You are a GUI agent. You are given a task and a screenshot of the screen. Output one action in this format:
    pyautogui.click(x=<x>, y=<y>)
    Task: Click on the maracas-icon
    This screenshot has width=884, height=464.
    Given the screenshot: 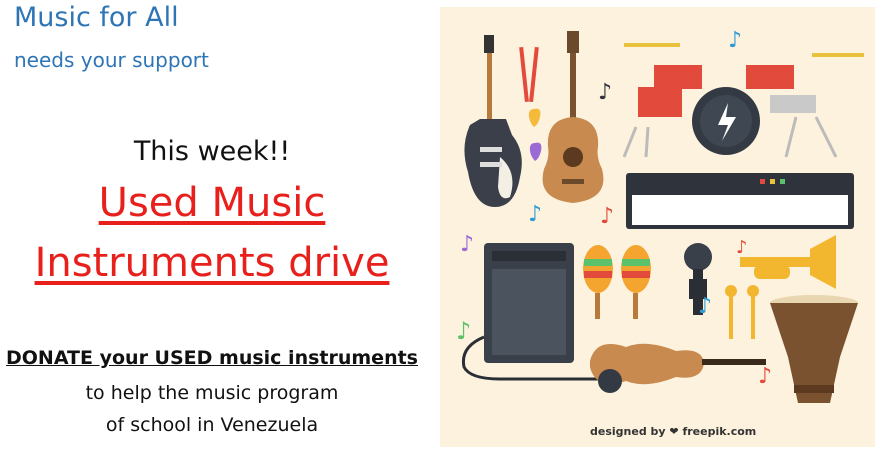 What is the action you would take?
    pyautogui.click(x=617, y=282)
    